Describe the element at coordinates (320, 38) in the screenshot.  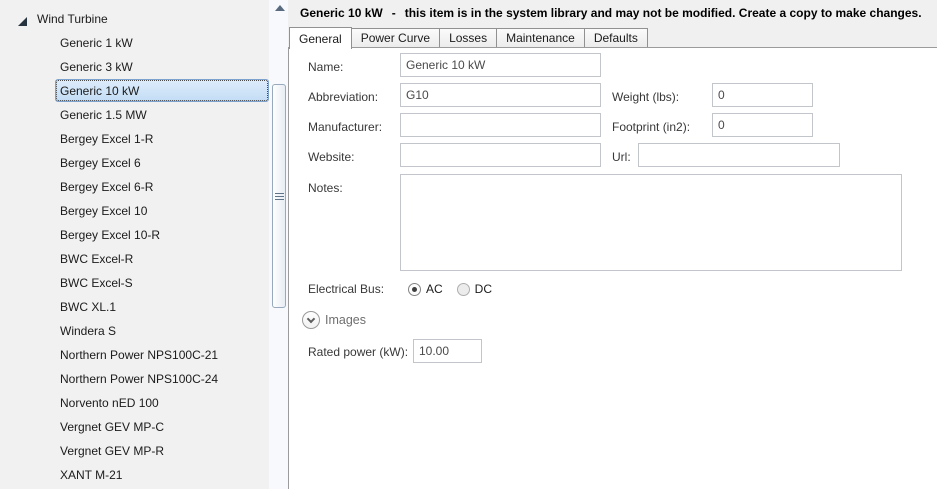
I see `tab-general: General` at that location.